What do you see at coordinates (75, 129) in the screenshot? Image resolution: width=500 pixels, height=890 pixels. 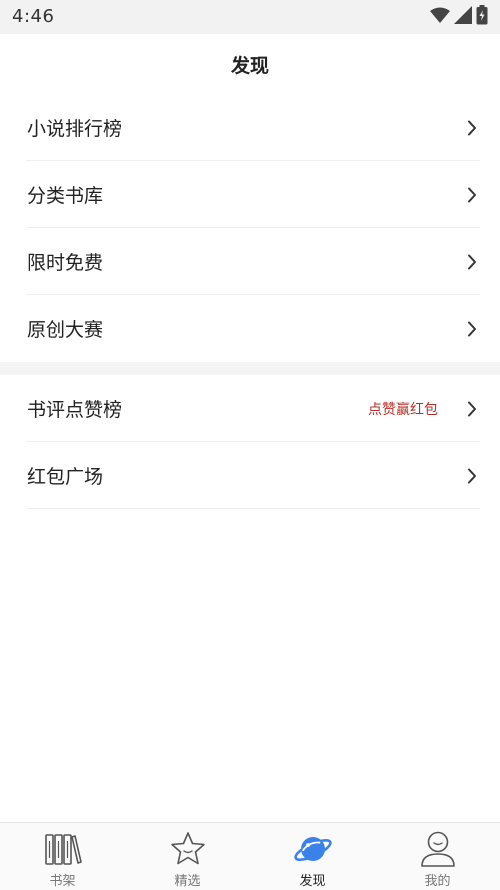 I see `menu-item-label: 小说排行榜` at bounding box center [75, 129].